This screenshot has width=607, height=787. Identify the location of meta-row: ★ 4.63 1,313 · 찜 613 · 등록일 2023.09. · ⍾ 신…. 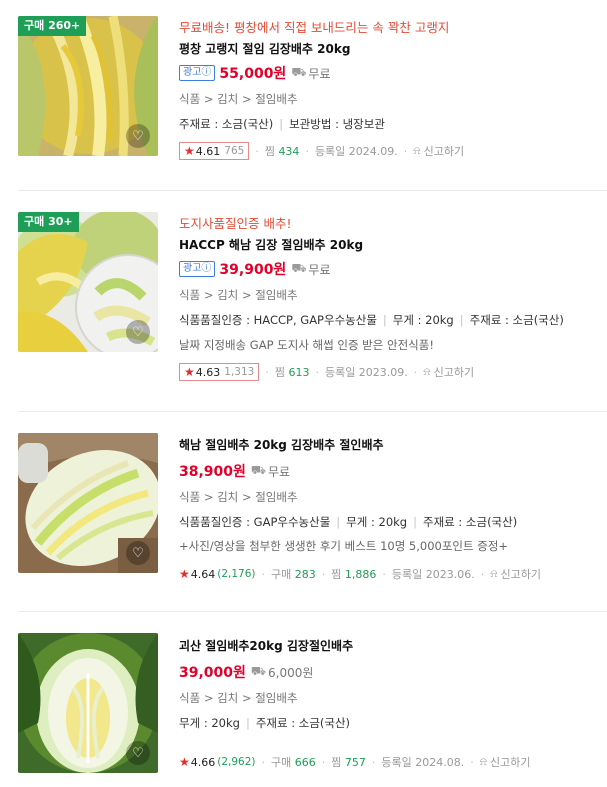
(388, 372).